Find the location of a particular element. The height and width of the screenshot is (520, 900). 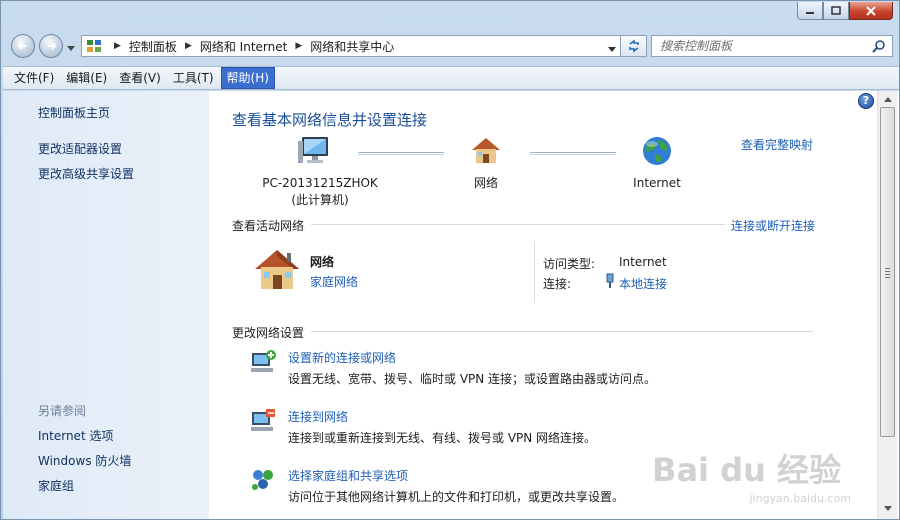

connect-to-network-desc: 连接到或重新连接到无线、有线、拨号或 VPN 网络连接。 is located at coordinates (442, 438).